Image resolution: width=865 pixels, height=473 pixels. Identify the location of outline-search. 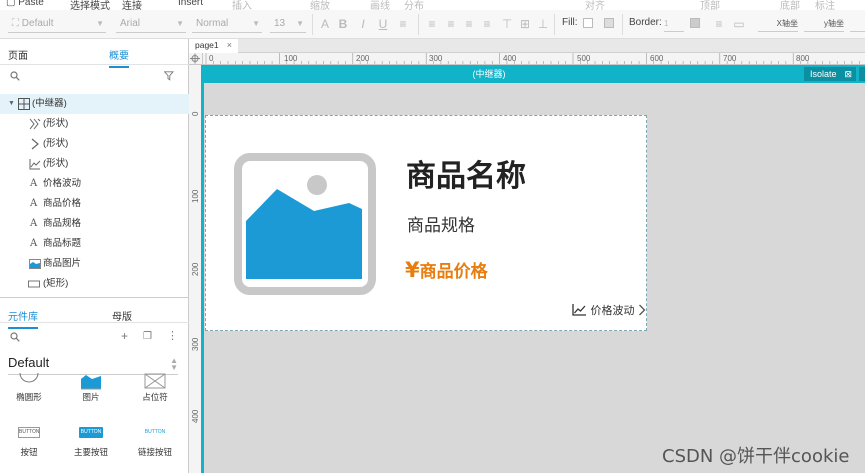
(94, 77).